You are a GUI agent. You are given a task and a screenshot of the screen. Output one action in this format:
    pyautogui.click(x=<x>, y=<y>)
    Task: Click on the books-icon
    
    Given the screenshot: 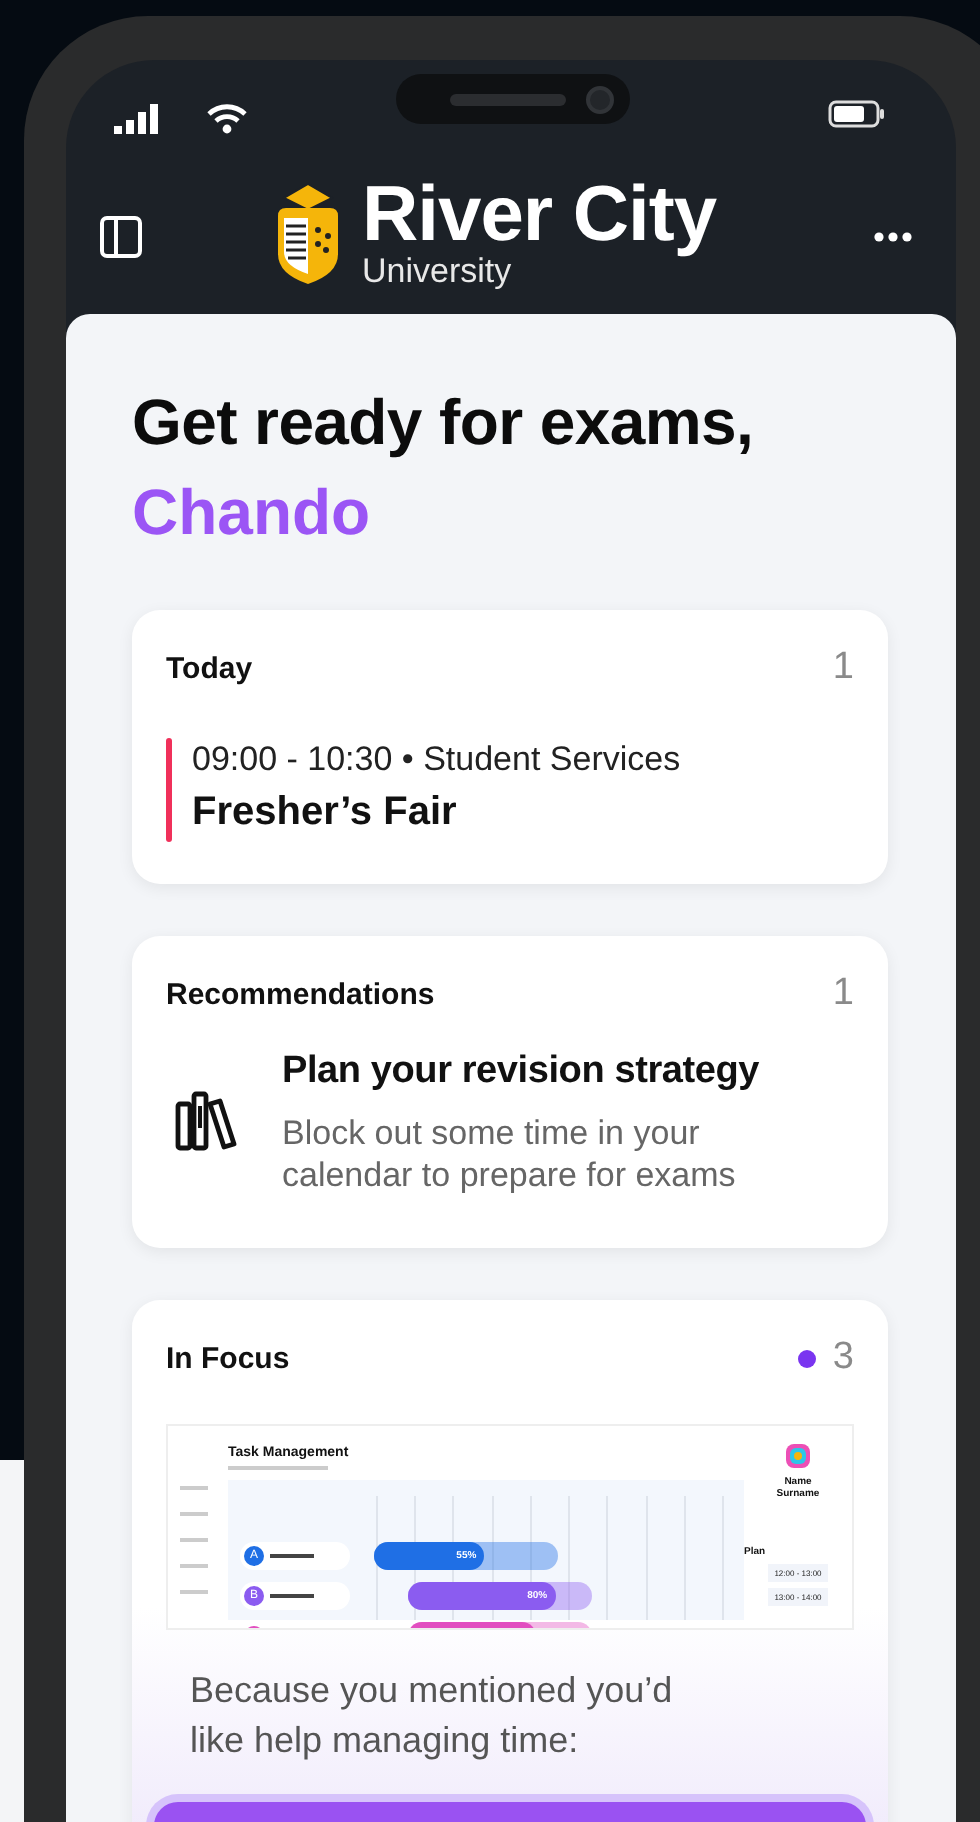 What is the action you would take?
    pyautogui.click(x=206, y=1120)
    